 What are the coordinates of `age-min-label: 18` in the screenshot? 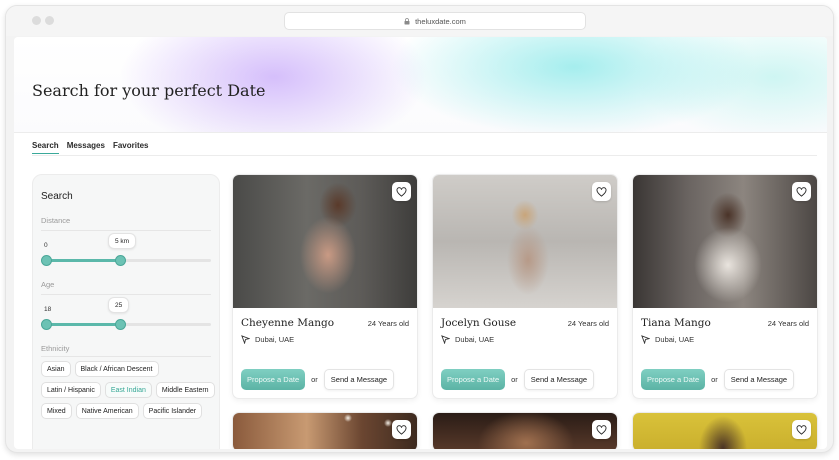 It's located at (48, 309).